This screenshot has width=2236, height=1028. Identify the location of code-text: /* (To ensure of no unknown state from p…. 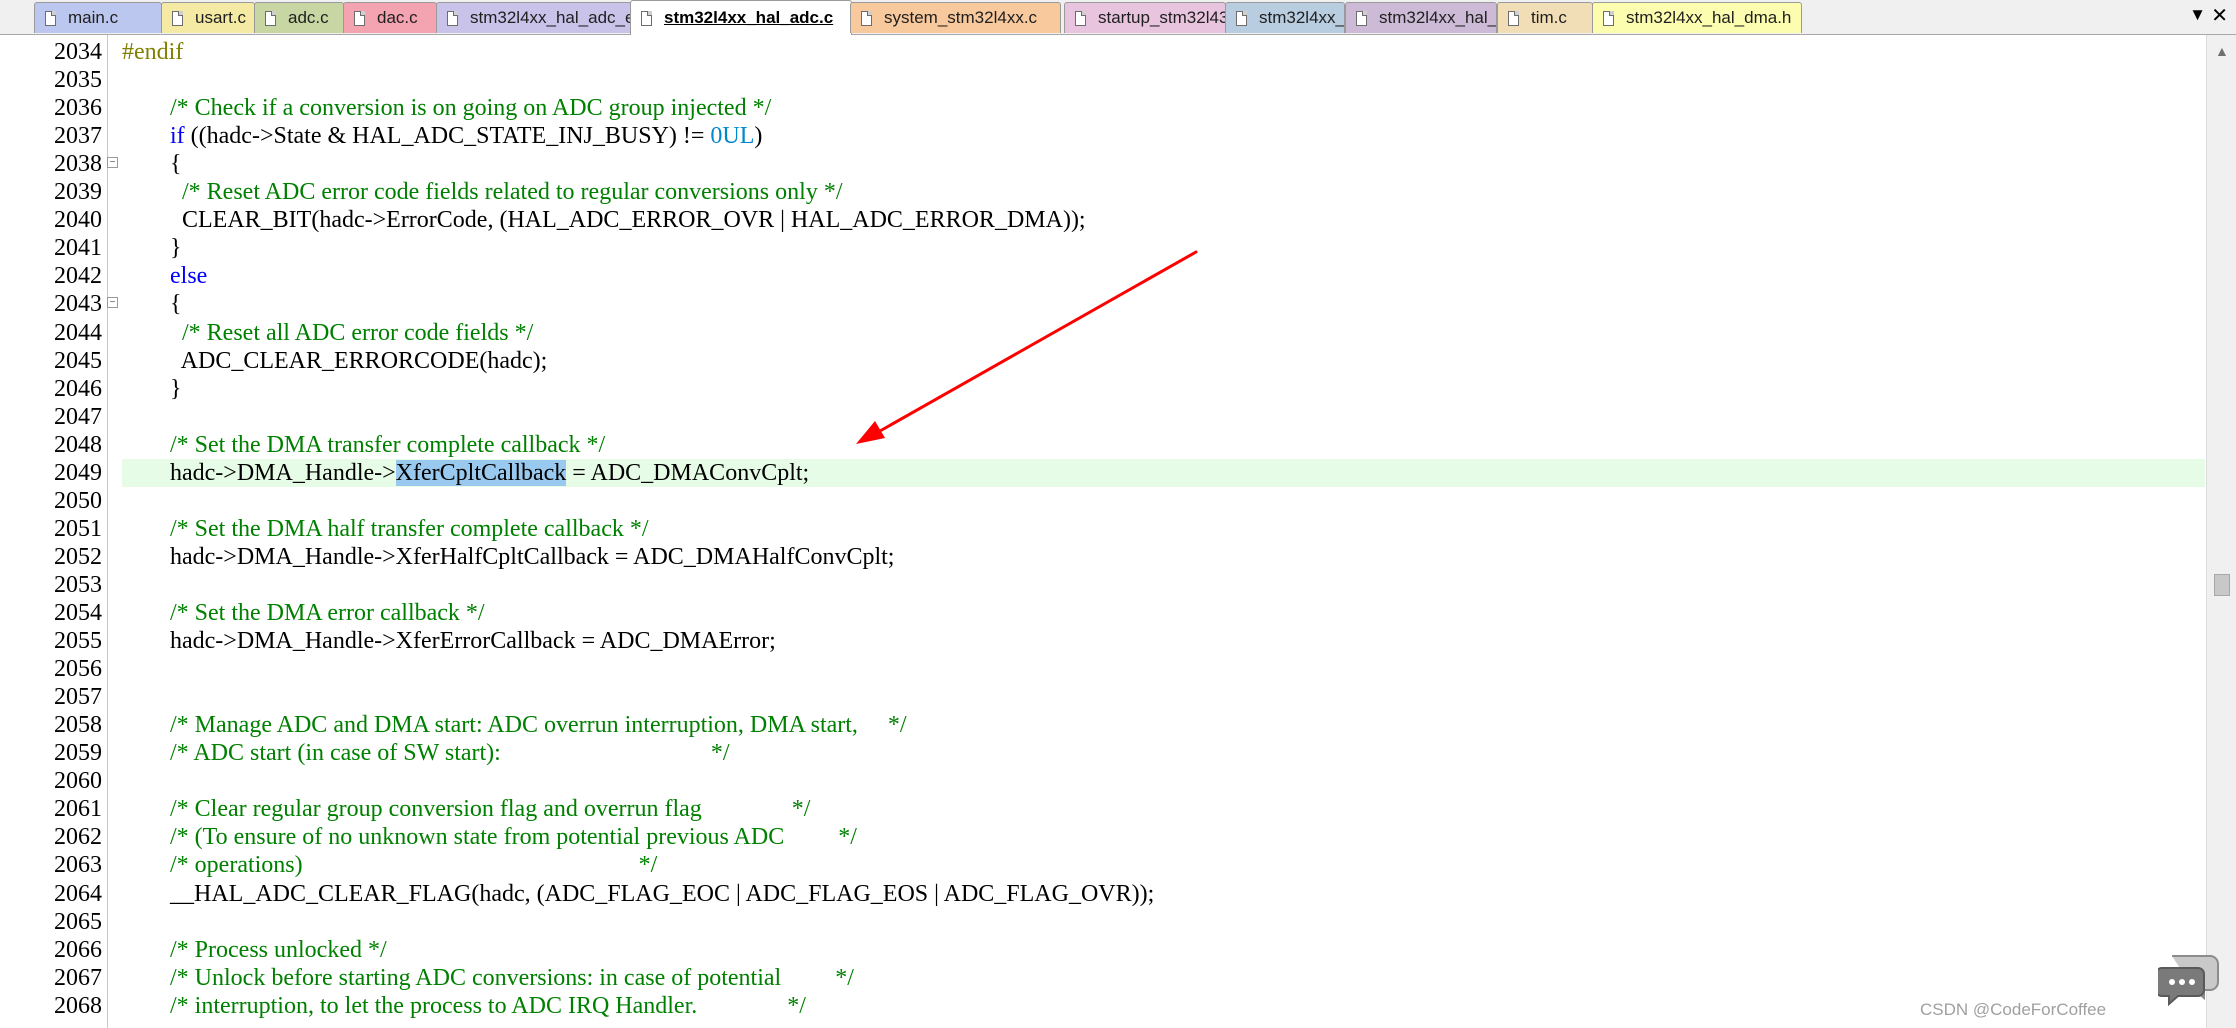
(1163, 837).